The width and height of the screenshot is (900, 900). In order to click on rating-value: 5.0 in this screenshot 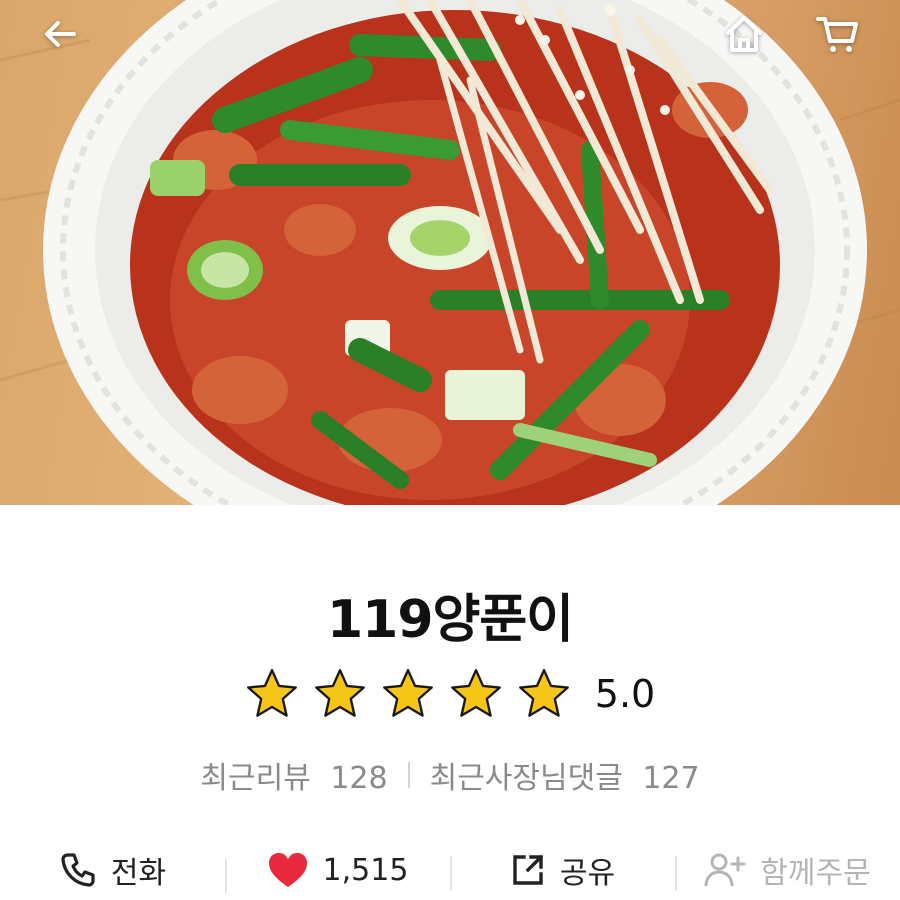, I will do `click(625, 694)`.